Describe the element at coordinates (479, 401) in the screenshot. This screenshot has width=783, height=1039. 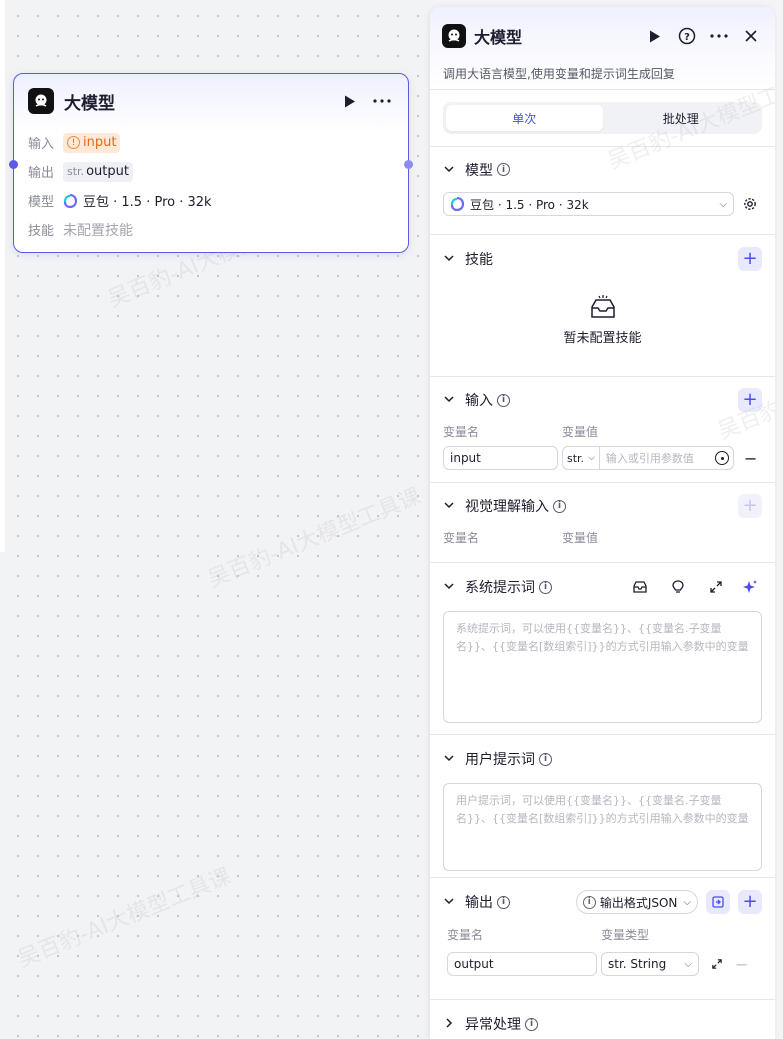
I see `section-title: 输入` at that location.